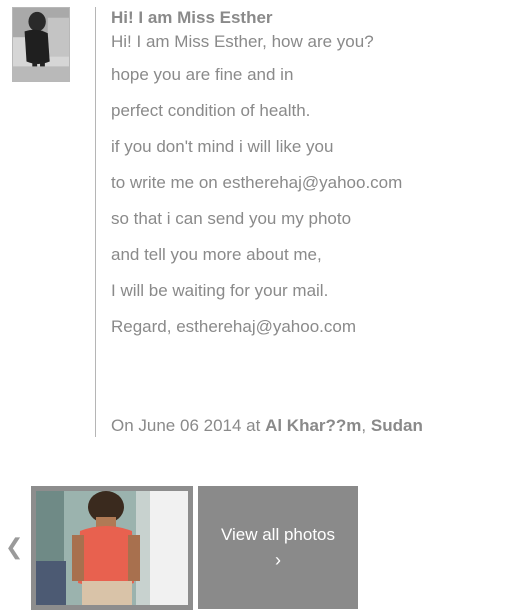 The width and height of the screenshot is (518, 611). Describe the element at coordinates (220, 290) in the screenshot. I see `message-line: I will be waiting for your mail.` at that location.